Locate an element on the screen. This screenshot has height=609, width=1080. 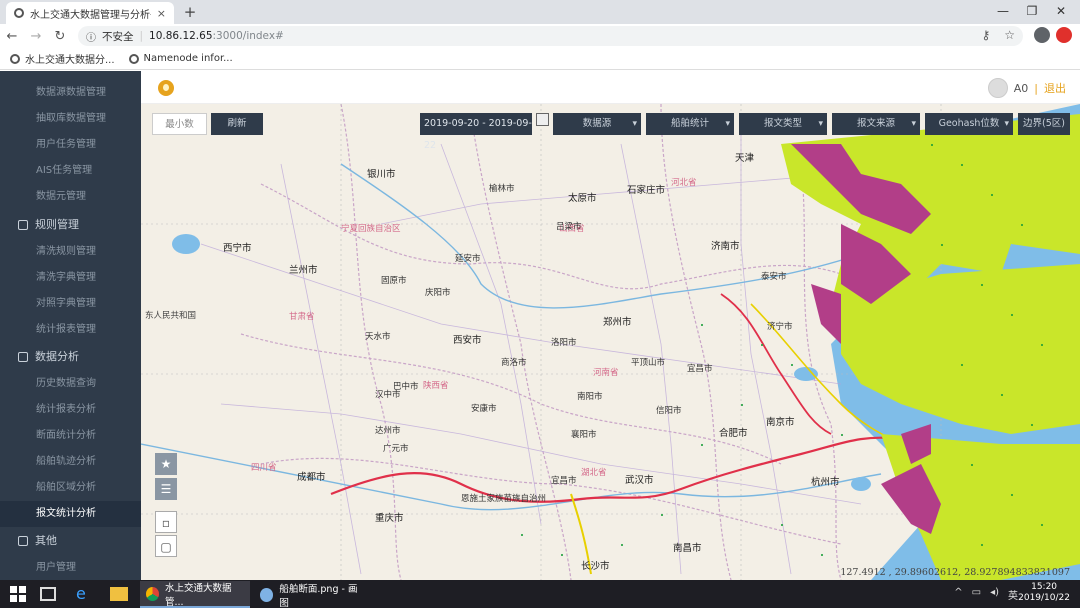
key-icon: ⚷ is located at coordinates (985, 35).